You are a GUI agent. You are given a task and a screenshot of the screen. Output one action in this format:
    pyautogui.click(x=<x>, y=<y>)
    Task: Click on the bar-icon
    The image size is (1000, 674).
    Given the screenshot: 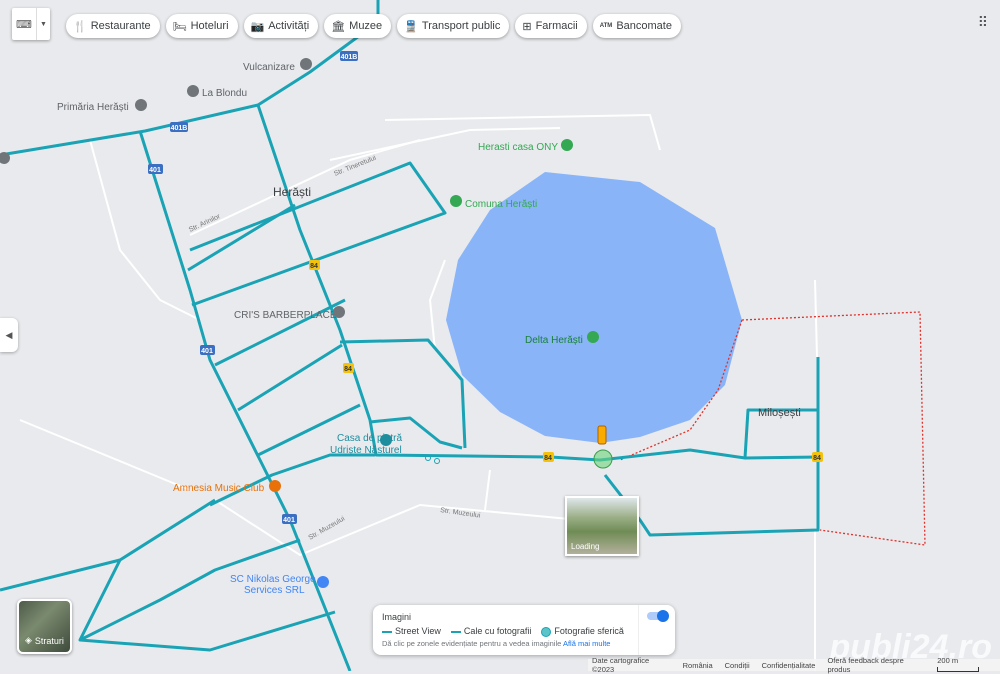 What is the action you would take?
    pyautogui.click(x=275, y=486)
    